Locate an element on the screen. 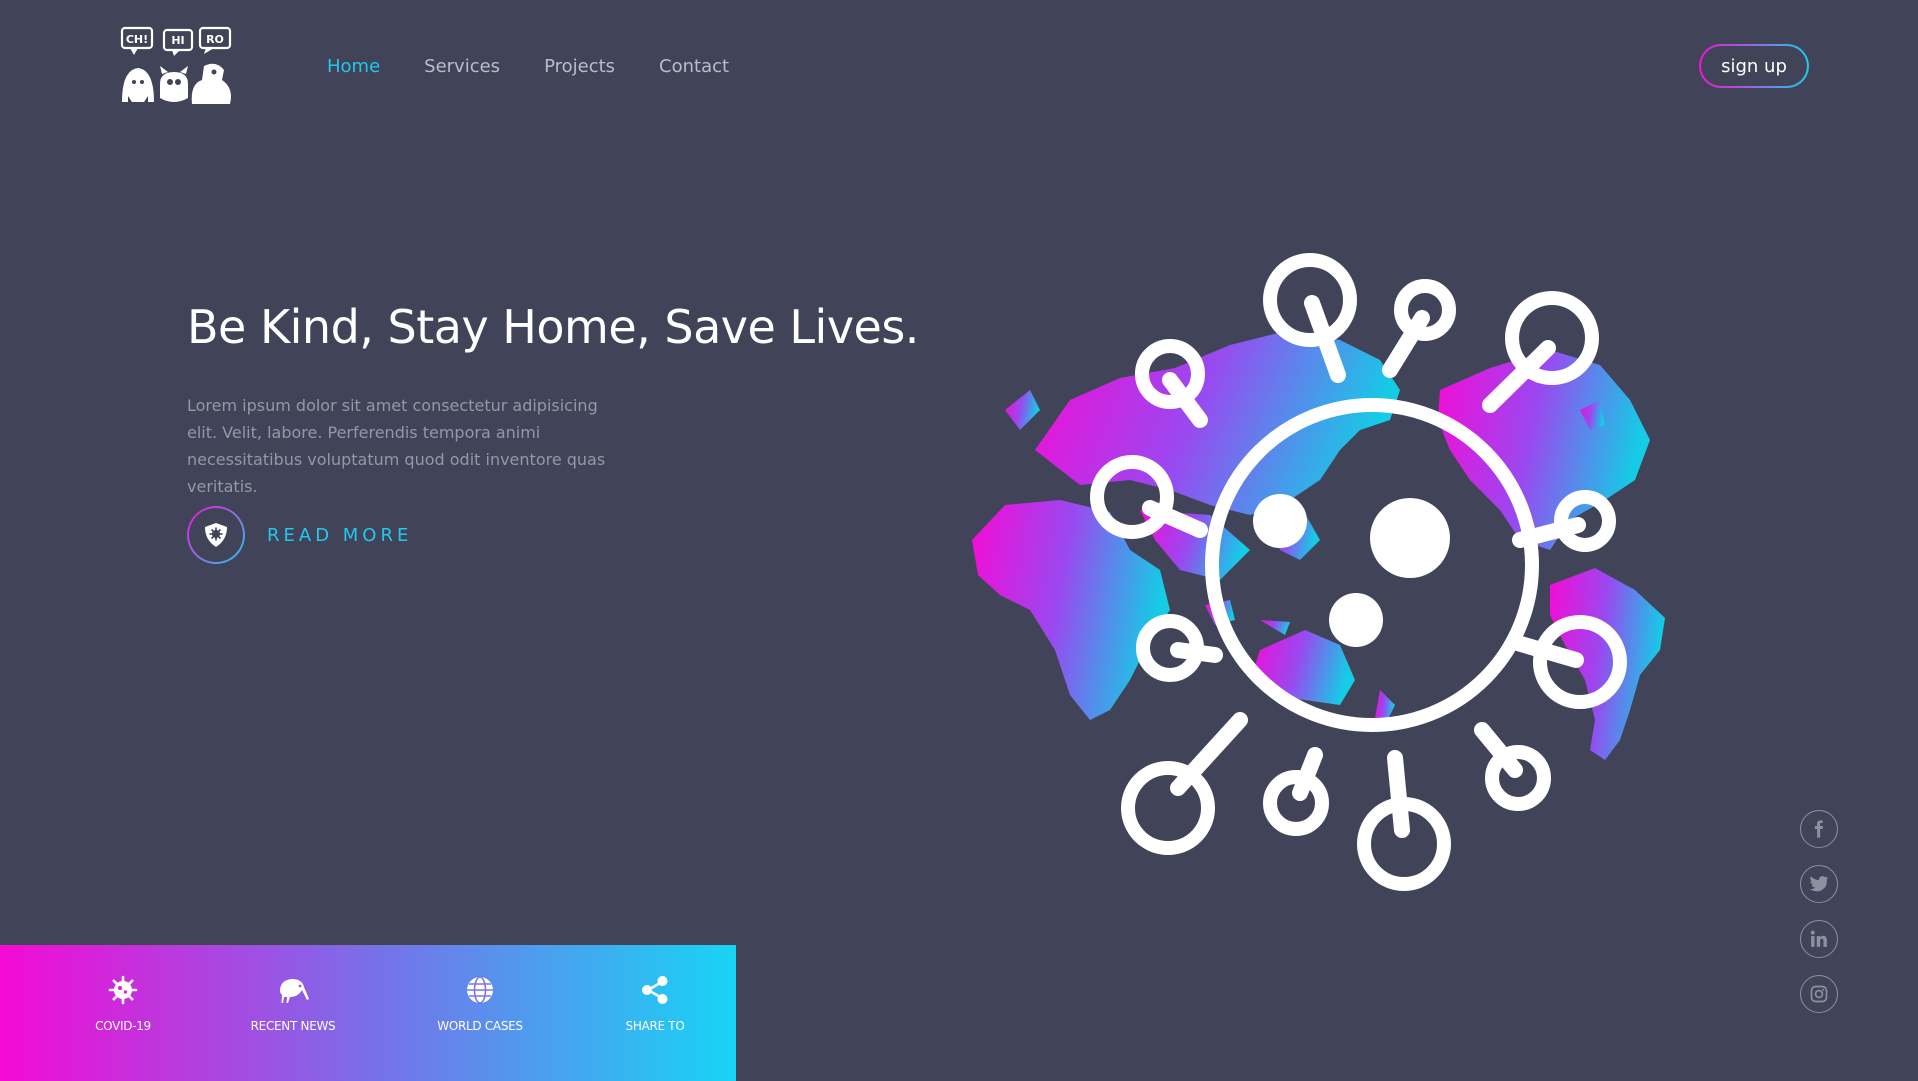 The image size is (1918, 1081). world-cases-tile: WORLD CASES is located at coordinates (480, 1004).